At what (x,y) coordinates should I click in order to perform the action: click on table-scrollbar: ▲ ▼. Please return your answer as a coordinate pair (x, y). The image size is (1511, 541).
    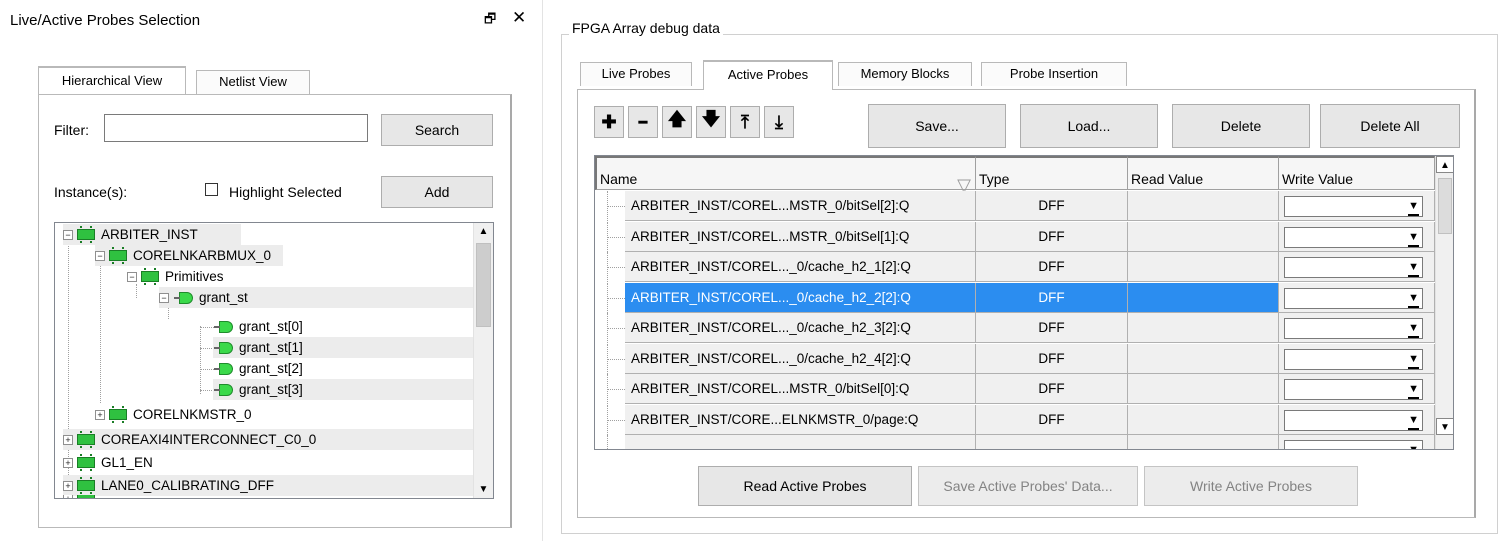
    Looking at the image, I should click on (1444, 302).